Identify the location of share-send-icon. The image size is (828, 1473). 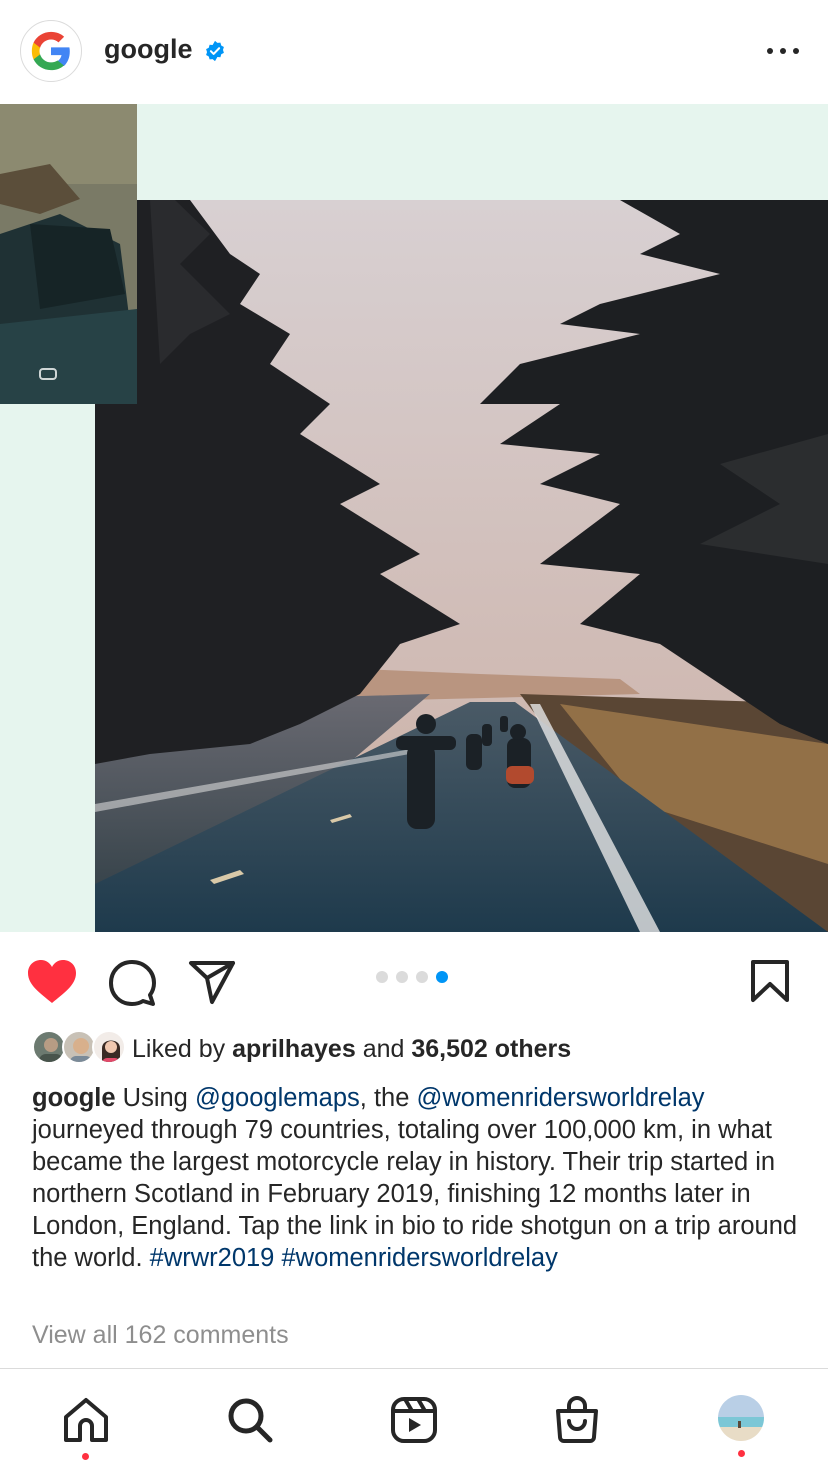
(212, 982).